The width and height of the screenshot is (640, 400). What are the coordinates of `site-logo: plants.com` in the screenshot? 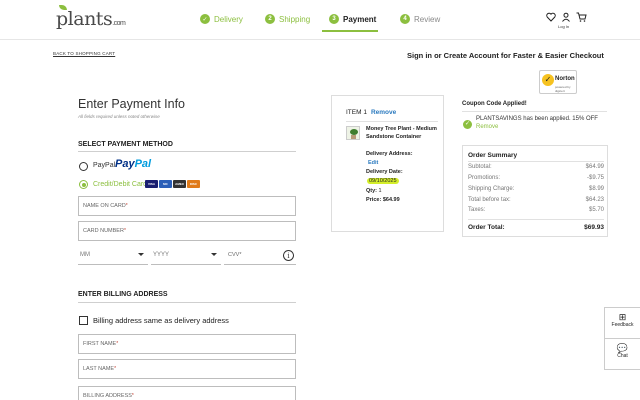 It's located at (91, 19).